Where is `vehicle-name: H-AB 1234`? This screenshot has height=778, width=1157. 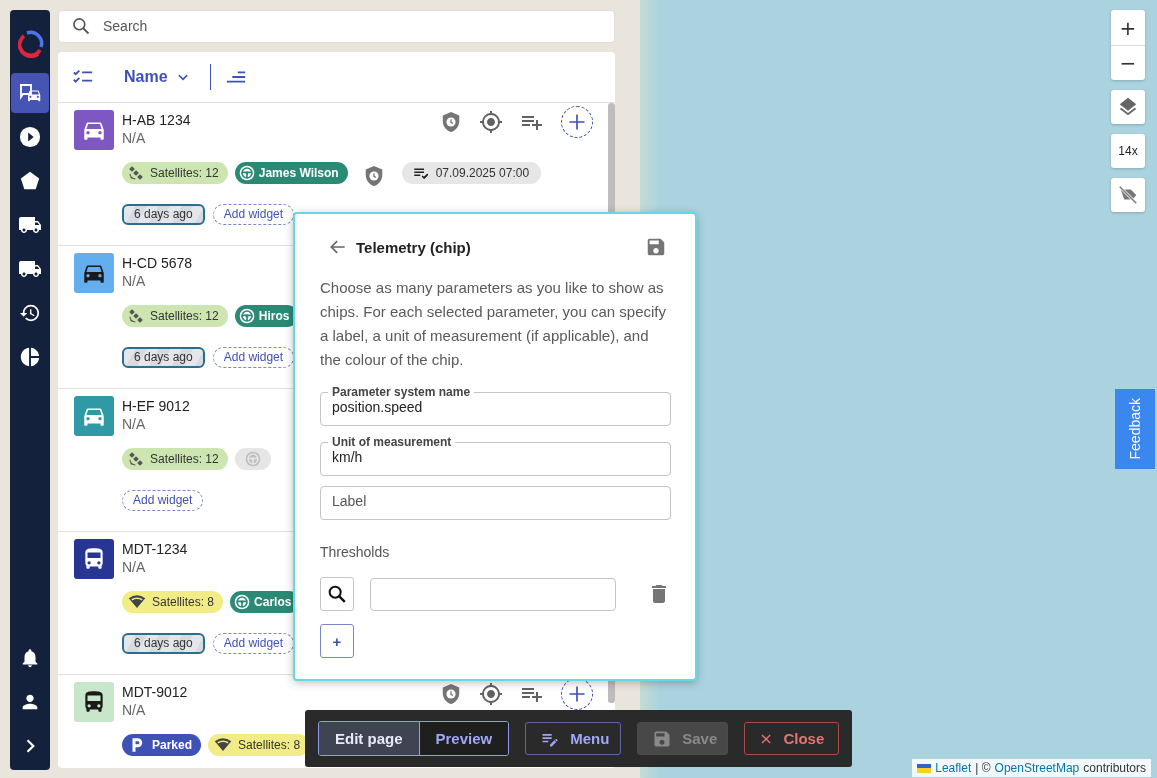 vehicle-name: H-AB 1234 is located at coordinates (156, 119).